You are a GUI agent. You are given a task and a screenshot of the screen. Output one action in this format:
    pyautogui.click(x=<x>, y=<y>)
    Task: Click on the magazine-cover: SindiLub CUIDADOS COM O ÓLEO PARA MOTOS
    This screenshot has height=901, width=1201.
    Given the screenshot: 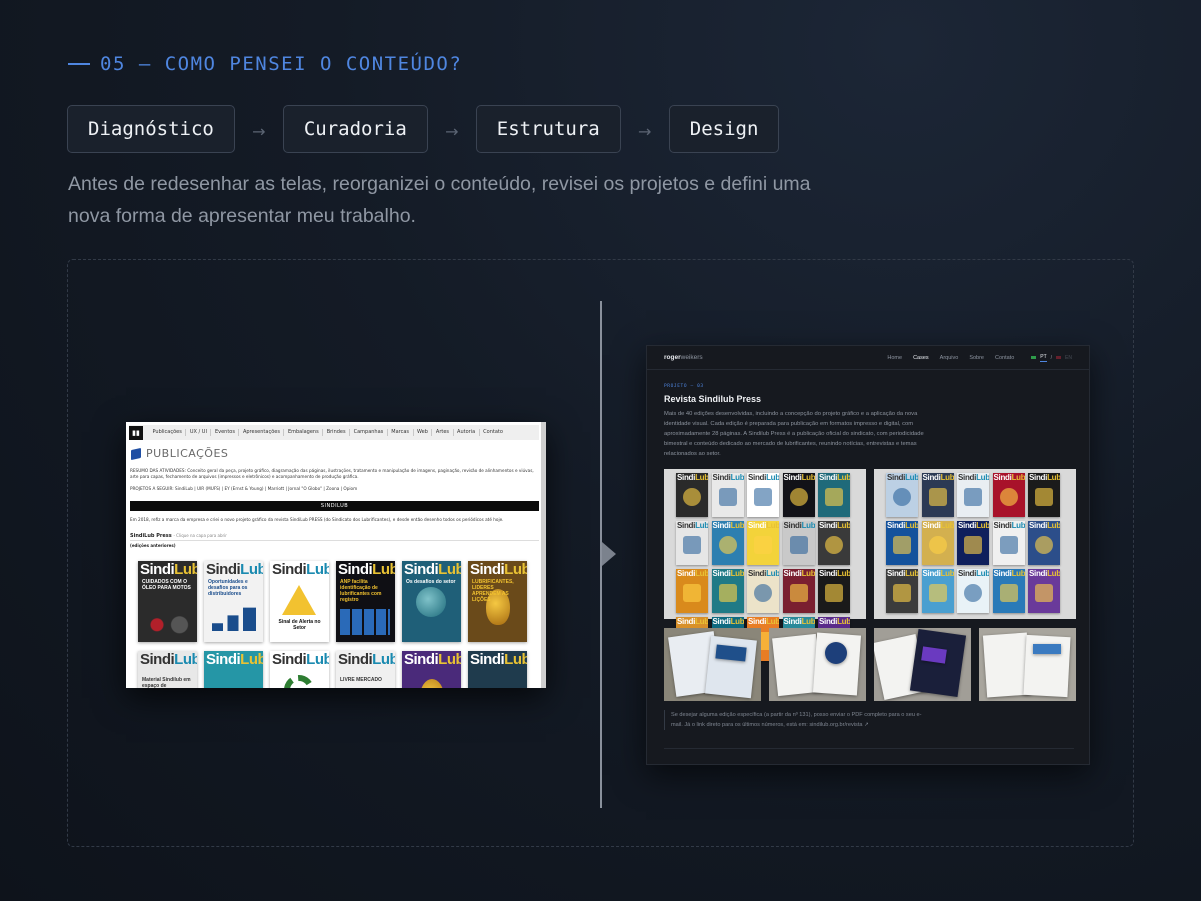 What is the action you would take?
    pyautogui.click(x=167, y=601)
    